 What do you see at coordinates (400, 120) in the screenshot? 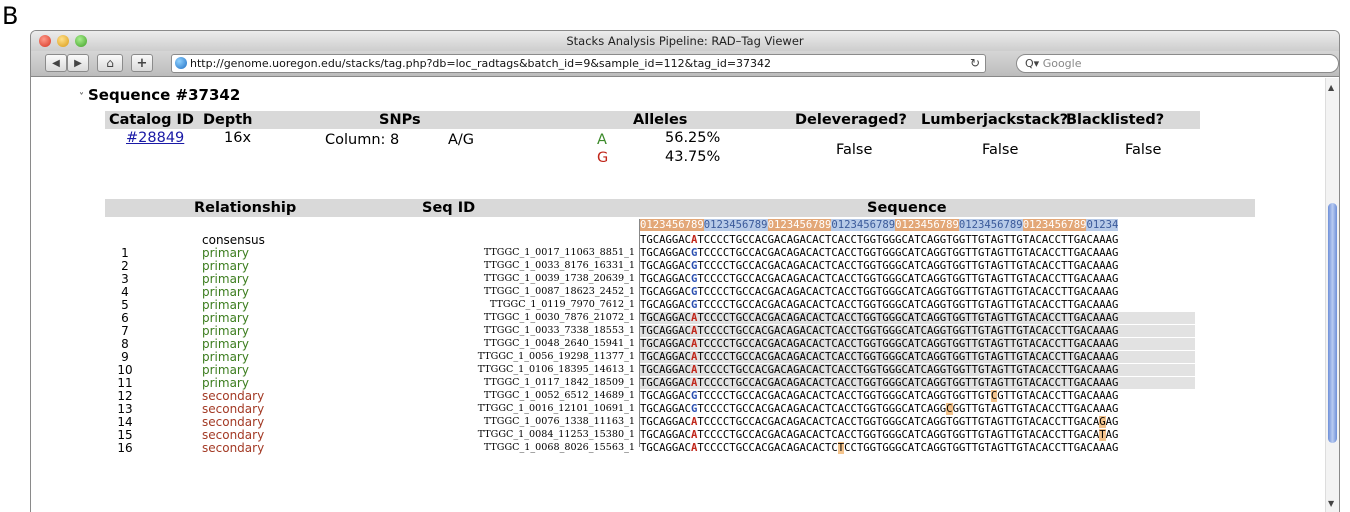
I see `header-snps: SNPs` at bounding box center [400, 120].